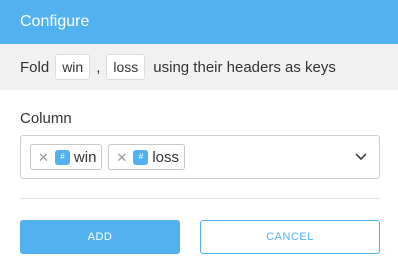 This screenshot has width=398, height=269. I want to click on summary-column-chip: win, so click(73, 67).